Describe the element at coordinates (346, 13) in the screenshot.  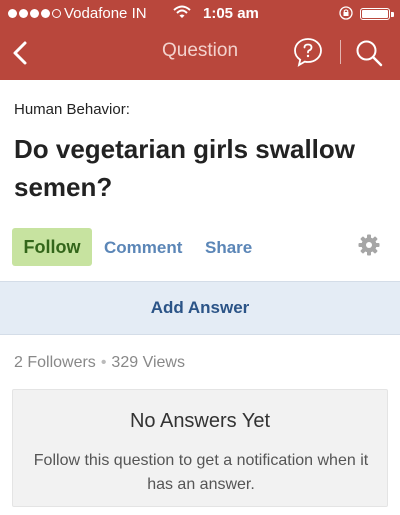
I see `rotation-lock-icon` at that location.